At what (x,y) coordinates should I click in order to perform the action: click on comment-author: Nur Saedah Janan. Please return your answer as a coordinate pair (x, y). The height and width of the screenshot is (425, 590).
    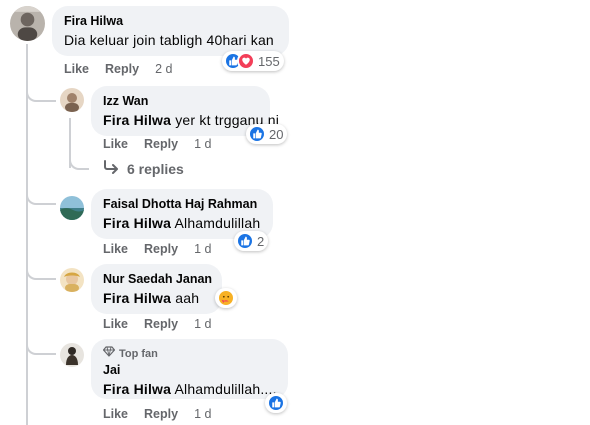
    Looking at the image, I should click on (157, 279).